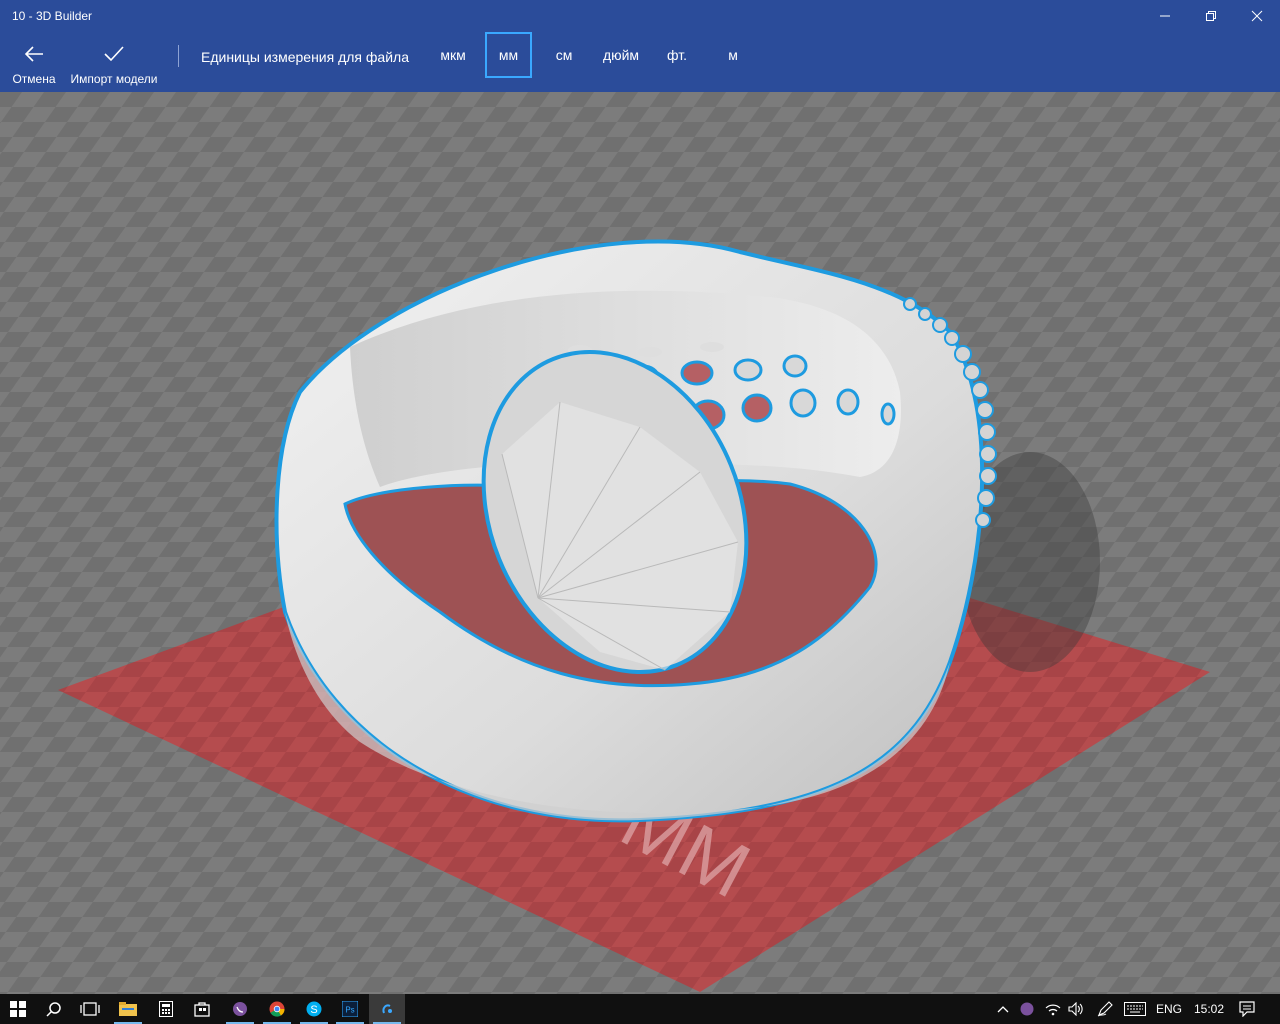  Describe the element at coordinates (1169, 1009) in the screenshot. I see `input-language: ENG` at that location.